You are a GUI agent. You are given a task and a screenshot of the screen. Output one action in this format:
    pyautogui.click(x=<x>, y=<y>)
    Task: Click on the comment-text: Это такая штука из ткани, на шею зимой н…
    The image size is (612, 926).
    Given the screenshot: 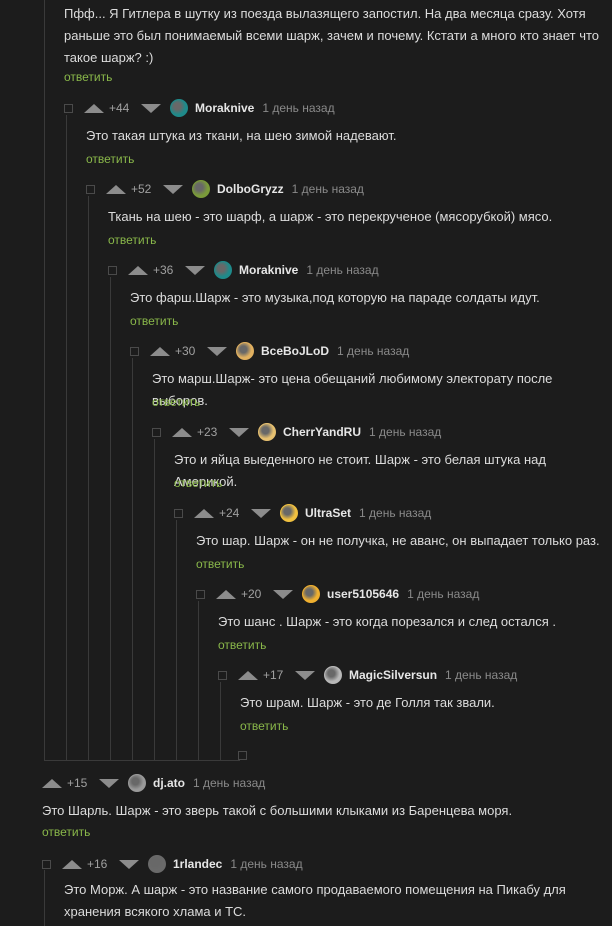 What is the action you would take?
    pyautogui.click(x=241, y=135)
    